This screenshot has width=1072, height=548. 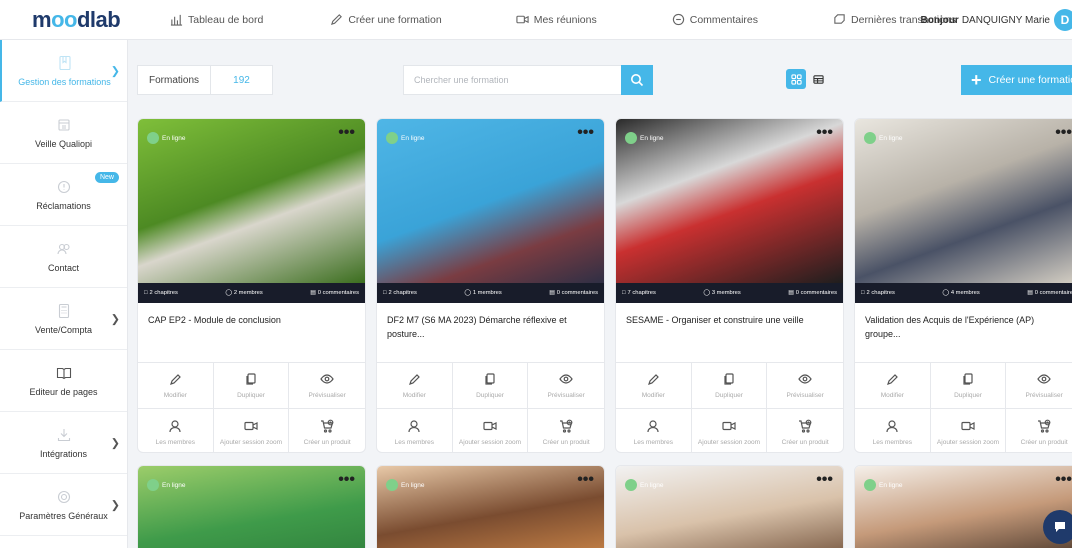 I want to click on sidebar-item-settings: Paramètres Généraux ❯, so click(x=63, y=505).